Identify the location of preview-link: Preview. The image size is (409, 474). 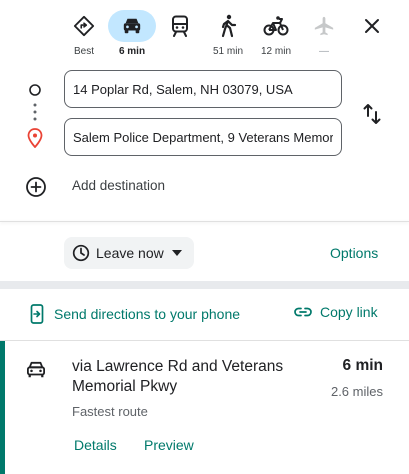
(169, 445).